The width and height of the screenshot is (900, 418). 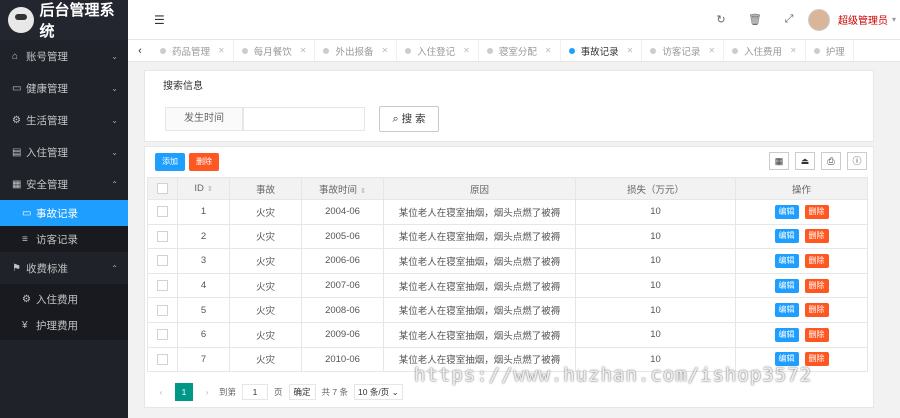 What do you see at coordinates (64, 184) in the screenshot?
I see `sidebar-item-safety: ▦ 安全管理 ⌃` at bounding box center [64, 184].